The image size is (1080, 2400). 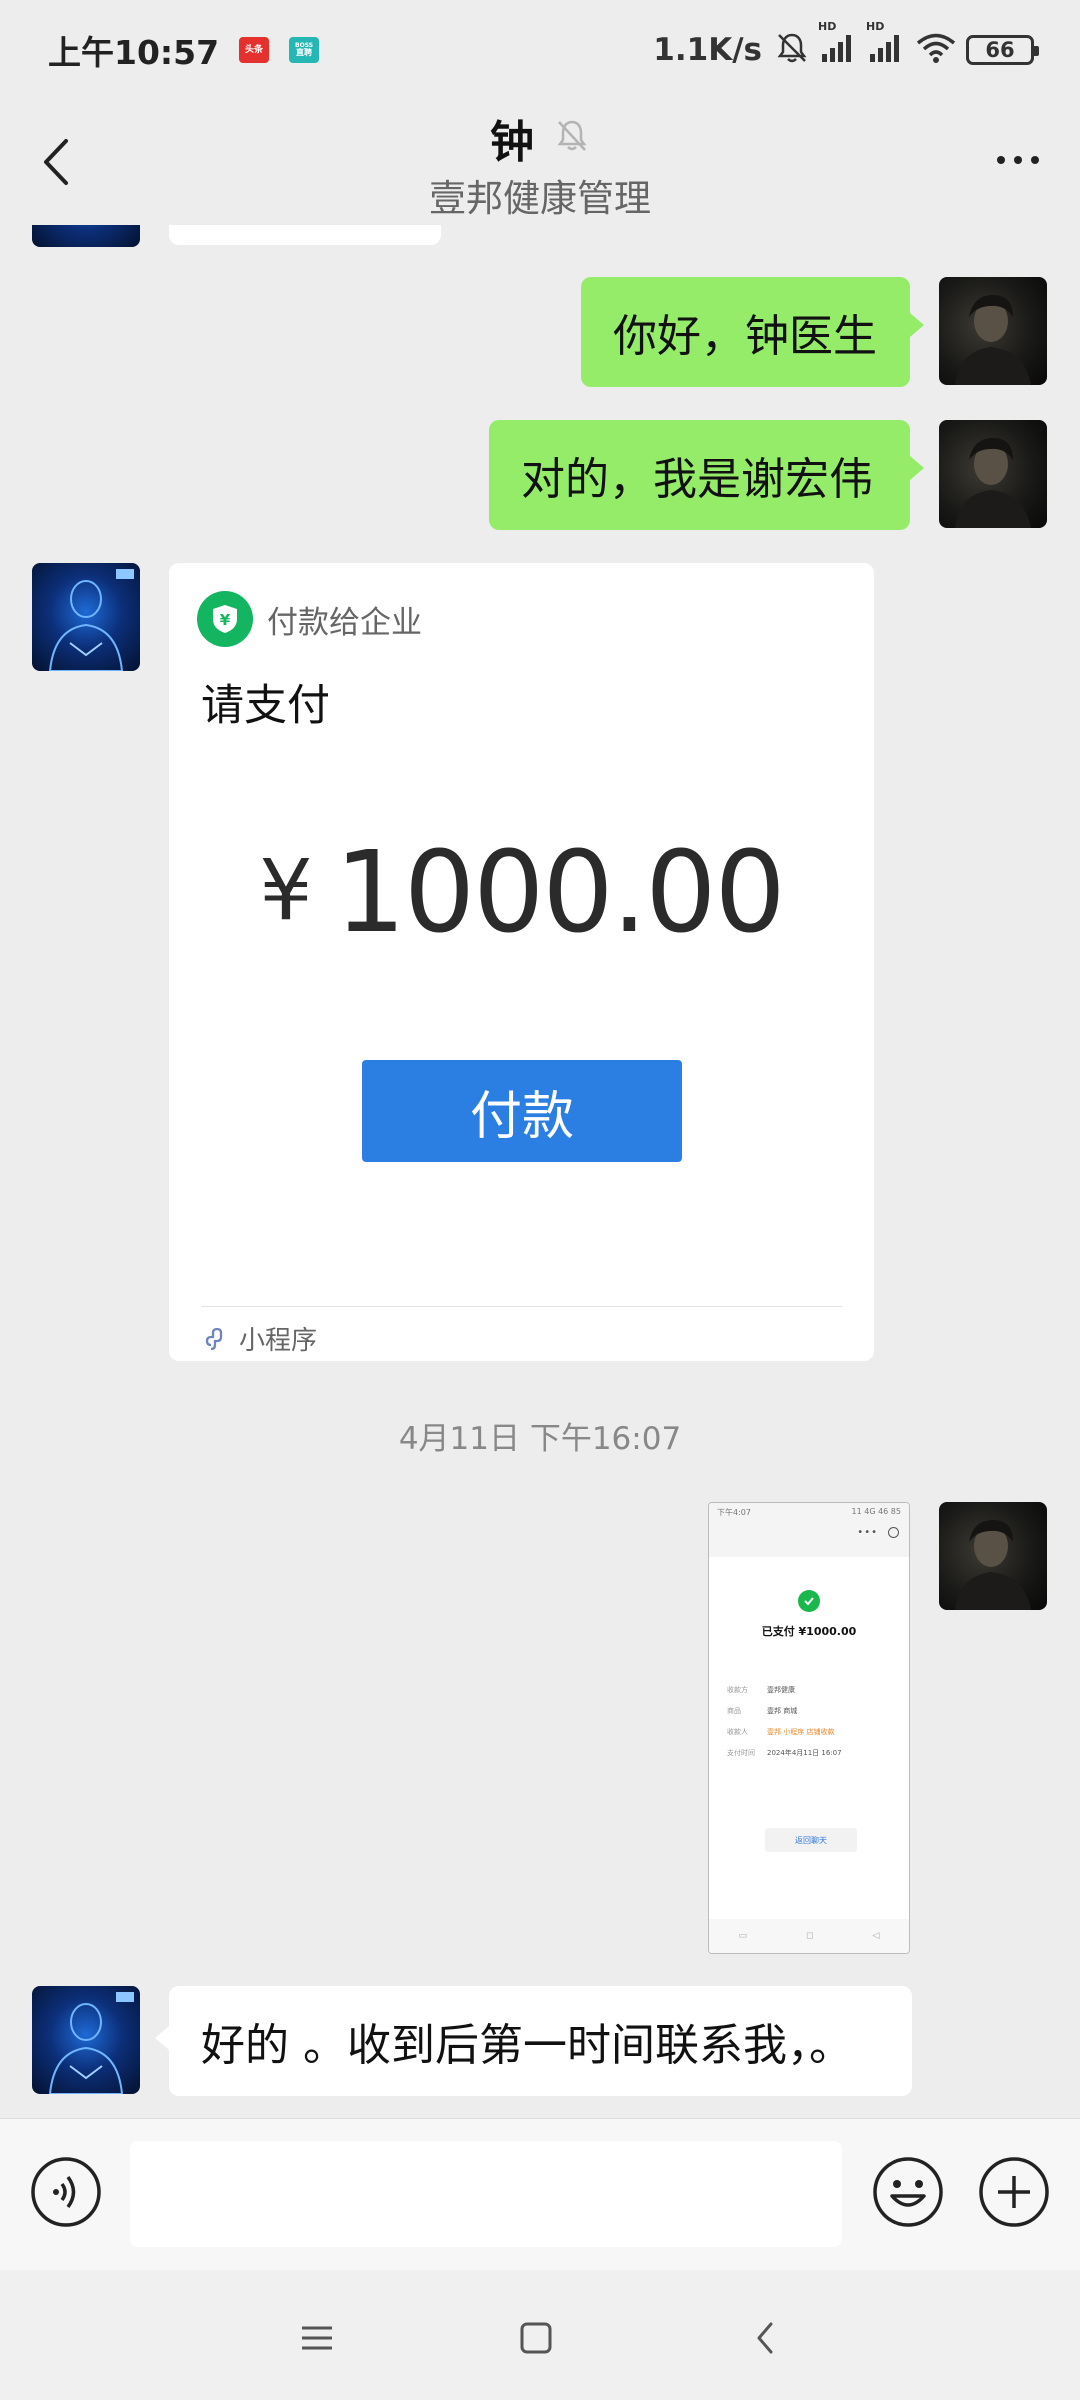 What do you see at coordinates (285, 890) in the screenshot?
I see `currency-symbol: ¥` at bounding box center [285, 890].